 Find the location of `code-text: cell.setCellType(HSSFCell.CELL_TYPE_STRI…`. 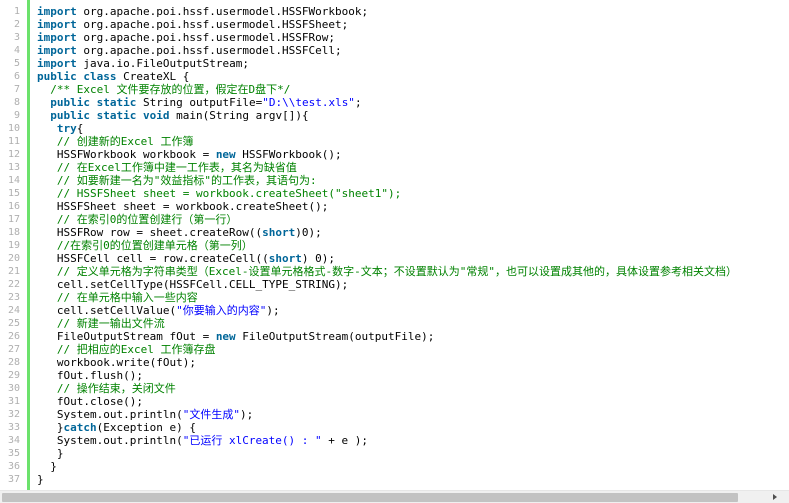

code-text: cell.setCellType(HSSFCell.CELL_TYPE_STRI… is located at coordinates (192, 284).